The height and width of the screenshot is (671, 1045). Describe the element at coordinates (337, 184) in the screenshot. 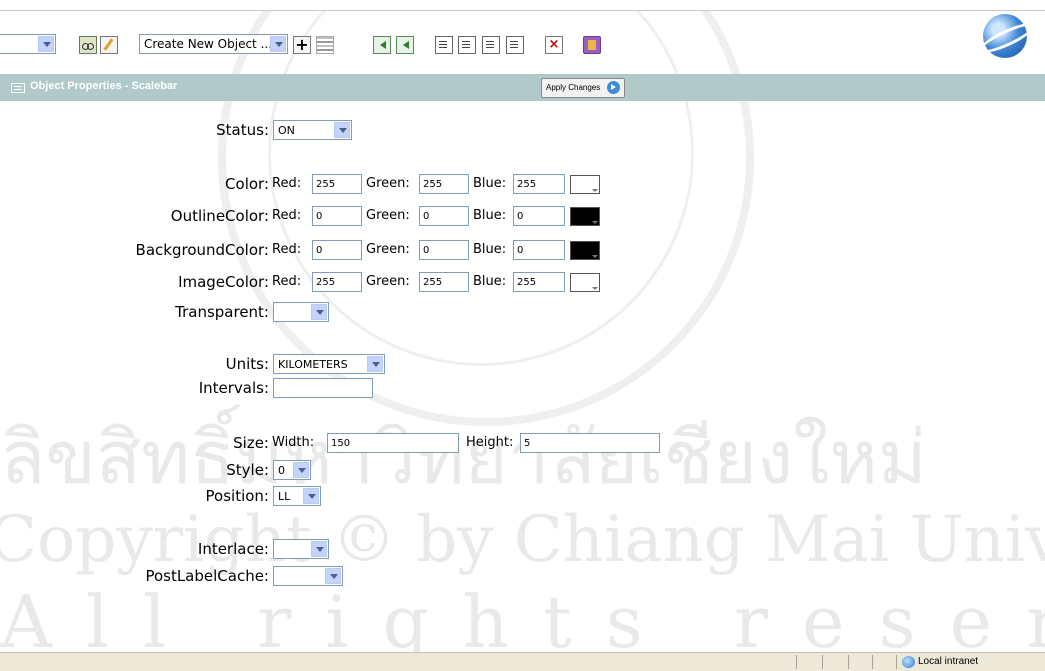

I see `color-red-input` at that location.